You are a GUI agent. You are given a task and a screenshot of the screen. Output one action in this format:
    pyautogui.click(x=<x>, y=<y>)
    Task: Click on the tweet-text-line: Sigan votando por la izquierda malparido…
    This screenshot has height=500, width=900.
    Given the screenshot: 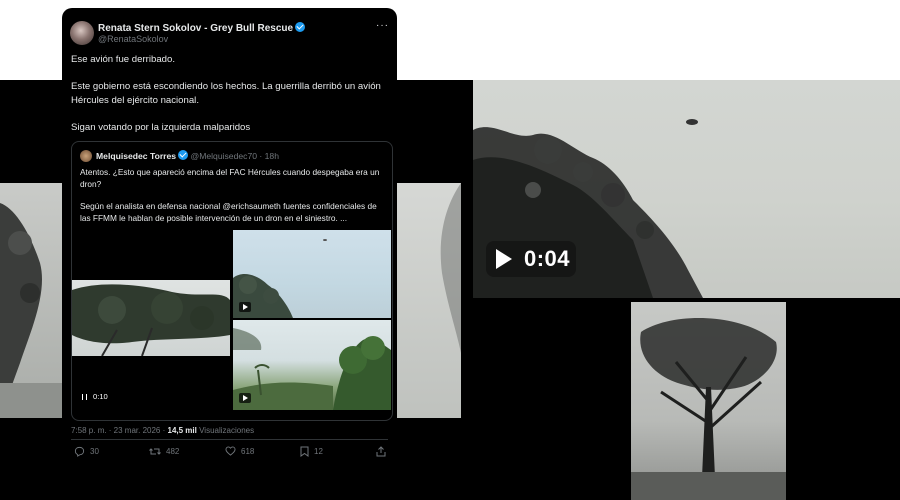 What is the action you would take?
    pyautogui.click(x=161, y=127)
    